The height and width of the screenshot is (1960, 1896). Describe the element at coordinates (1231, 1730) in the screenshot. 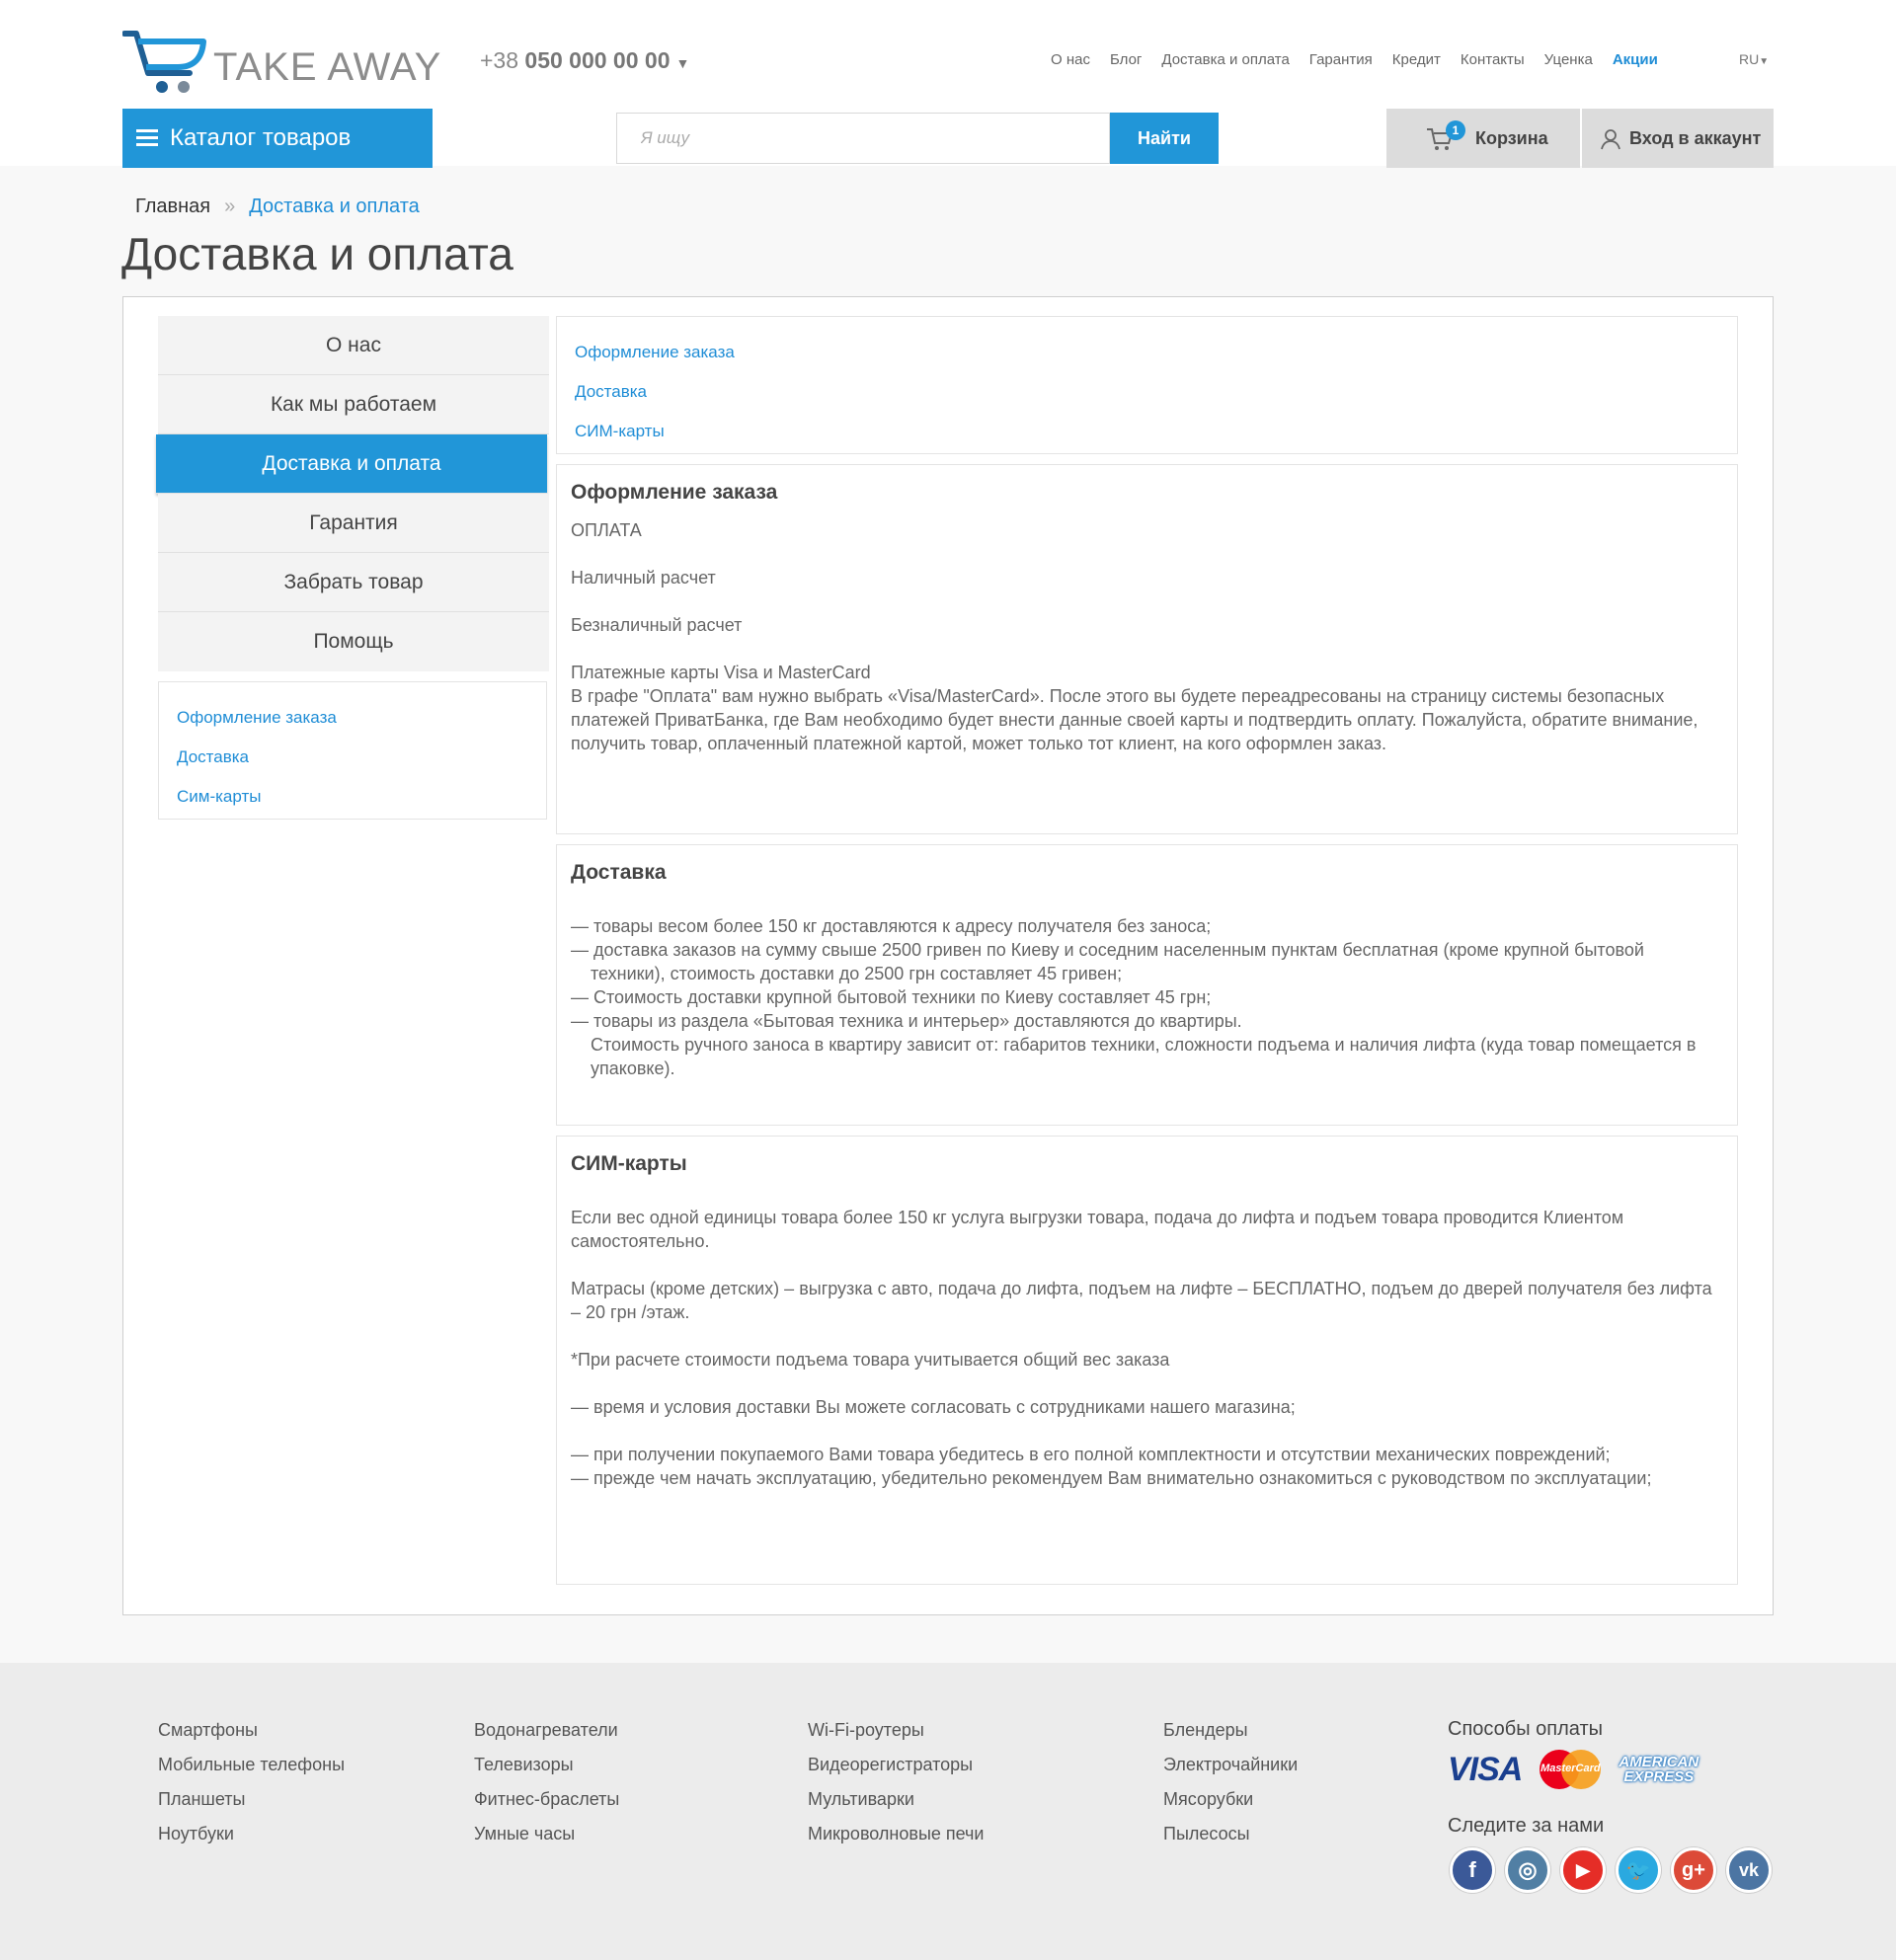

I see `footer-link: Блендеры` at that location.